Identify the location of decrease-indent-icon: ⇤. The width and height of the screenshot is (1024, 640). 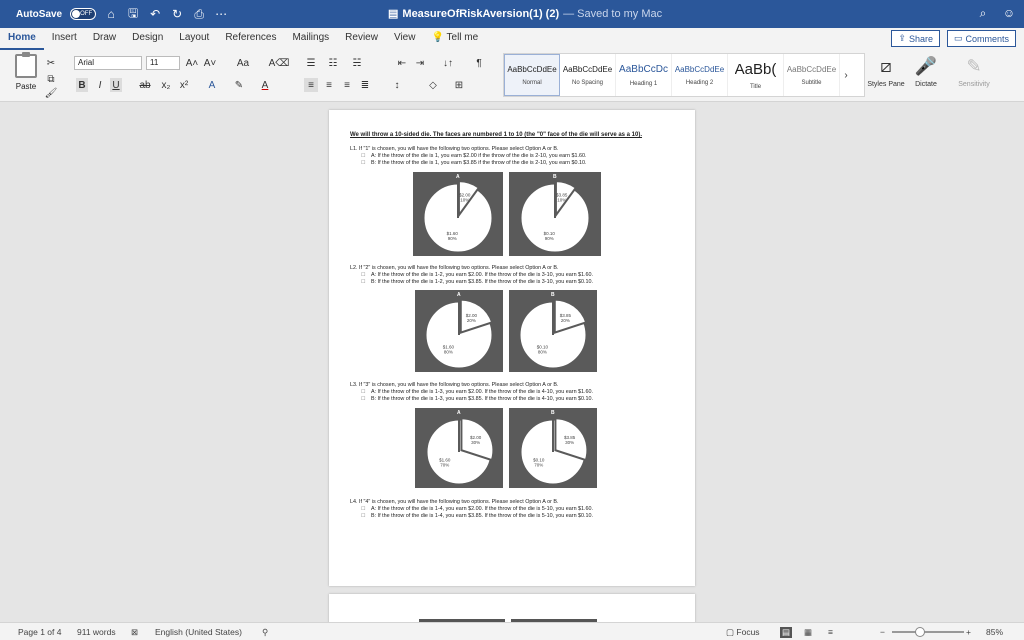
(402, 63).